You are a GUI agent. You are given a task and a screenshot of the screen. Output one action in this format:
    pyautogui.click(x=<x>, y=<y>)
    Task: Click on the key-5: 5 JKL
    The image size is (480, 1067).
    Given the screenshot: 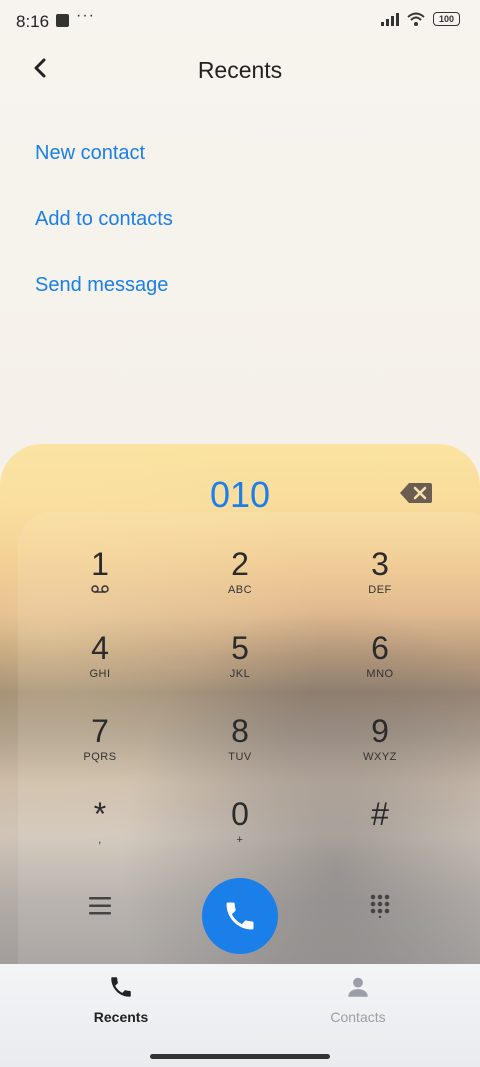 What is the action you would take?
    pyautogui.click(x=240, y=665)
    